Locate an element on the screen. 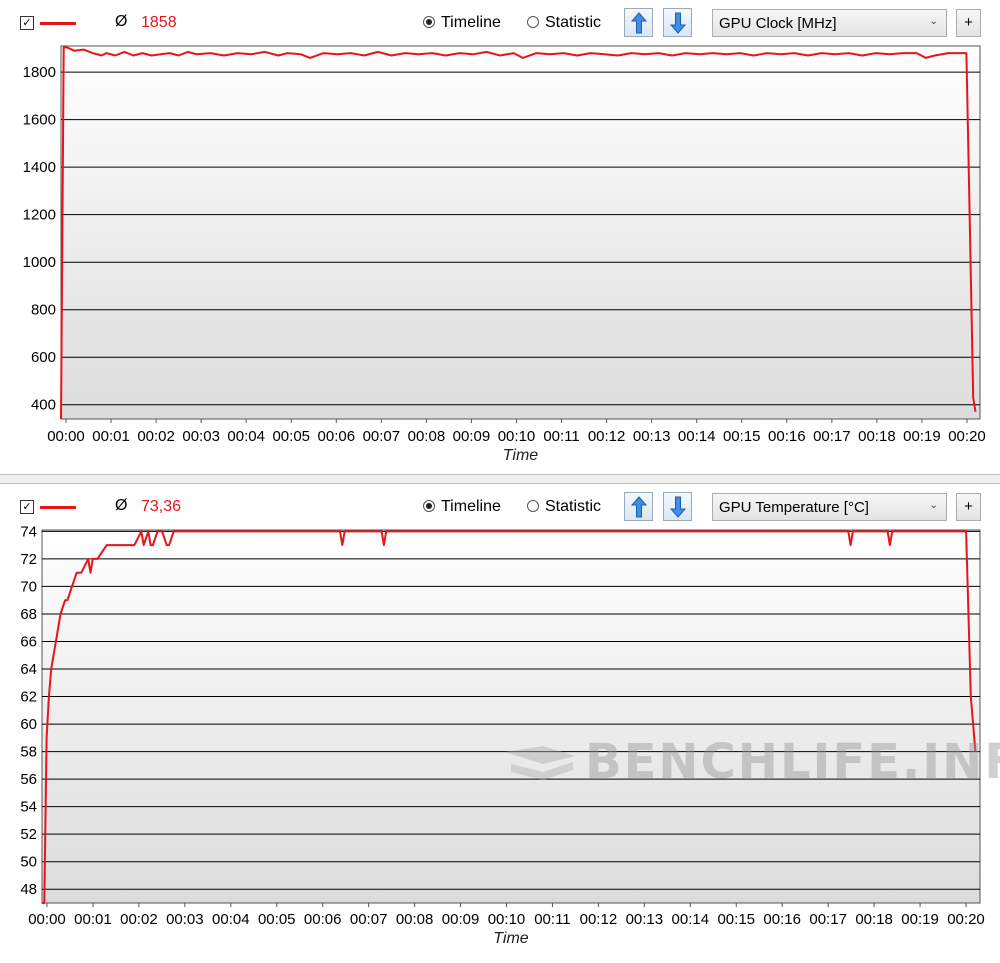  y-tick-label: 66 is located at coordinates (28, 641).